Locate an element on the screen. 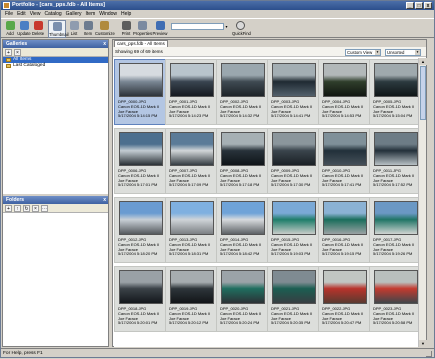 Image resolution: width=435 pixels, height=359 pixels. catalog-tab: cars_pps.fdb - All Items is located at coordinates (141, 43).